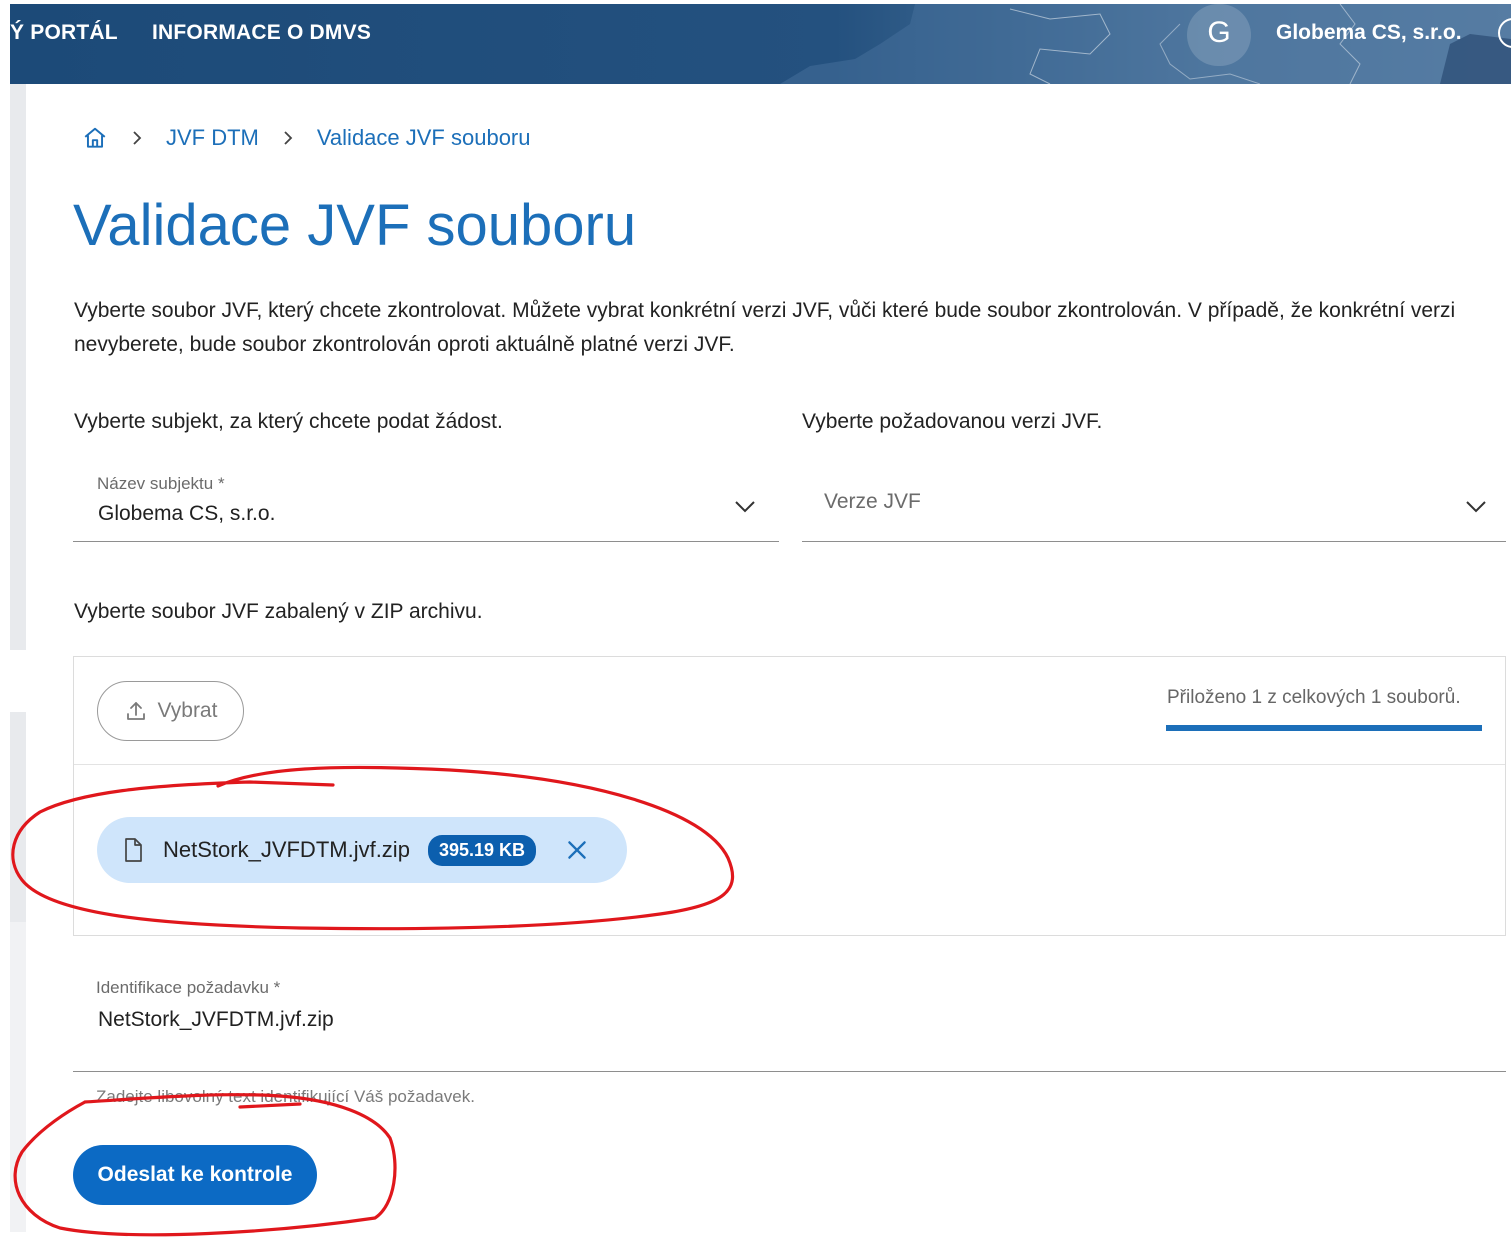 This screenshot has height=1241, width=1511. I want to click on breadcrumb-item-current: Validace JVF souboru, so click(424, 138).